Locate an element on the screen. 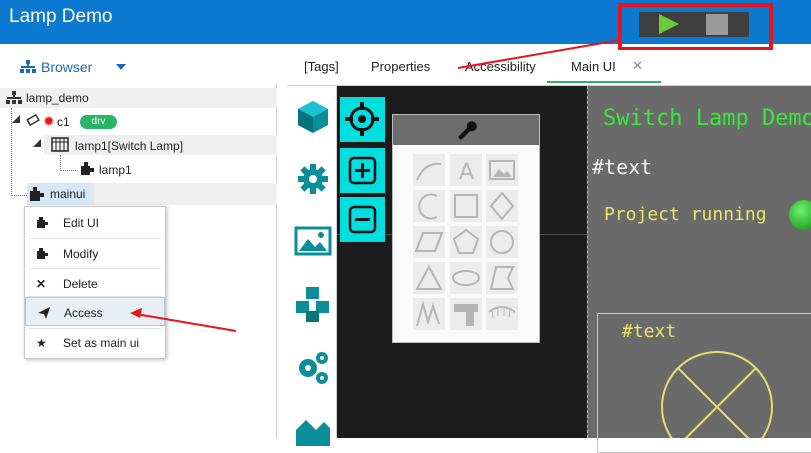 This screenshot has width=811, height=453. send-icon is located at coordinates (44, 313).